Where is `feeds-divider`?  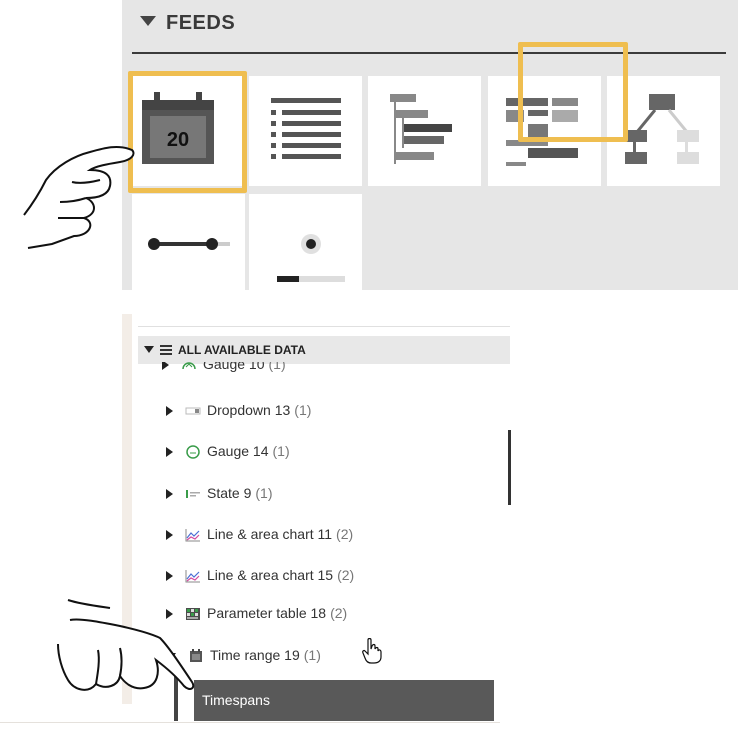
feeds-divider is located at coordinates (429, 53).